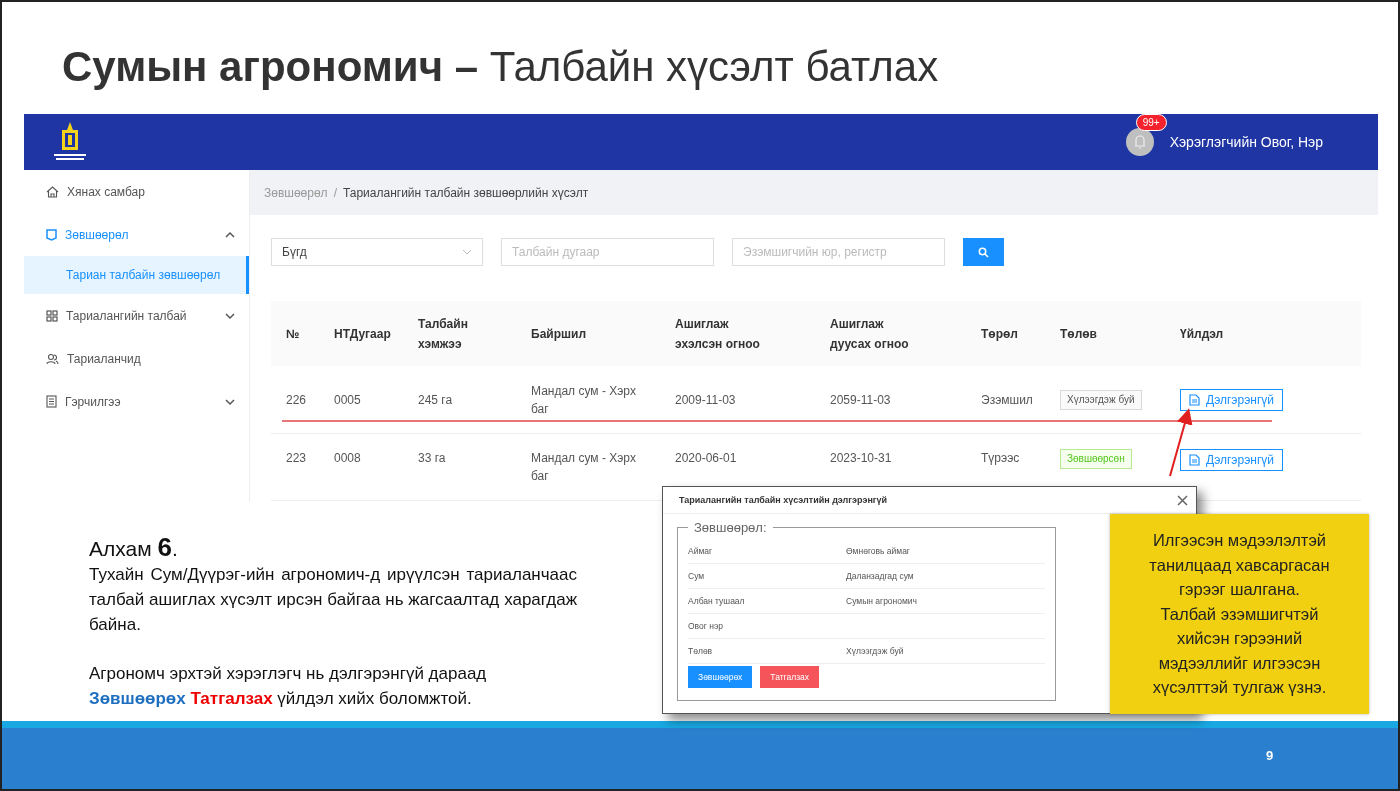 This screenshot has width=1400, height=791. I want to click on reject-button: Татгалзах, so click(790, 677).